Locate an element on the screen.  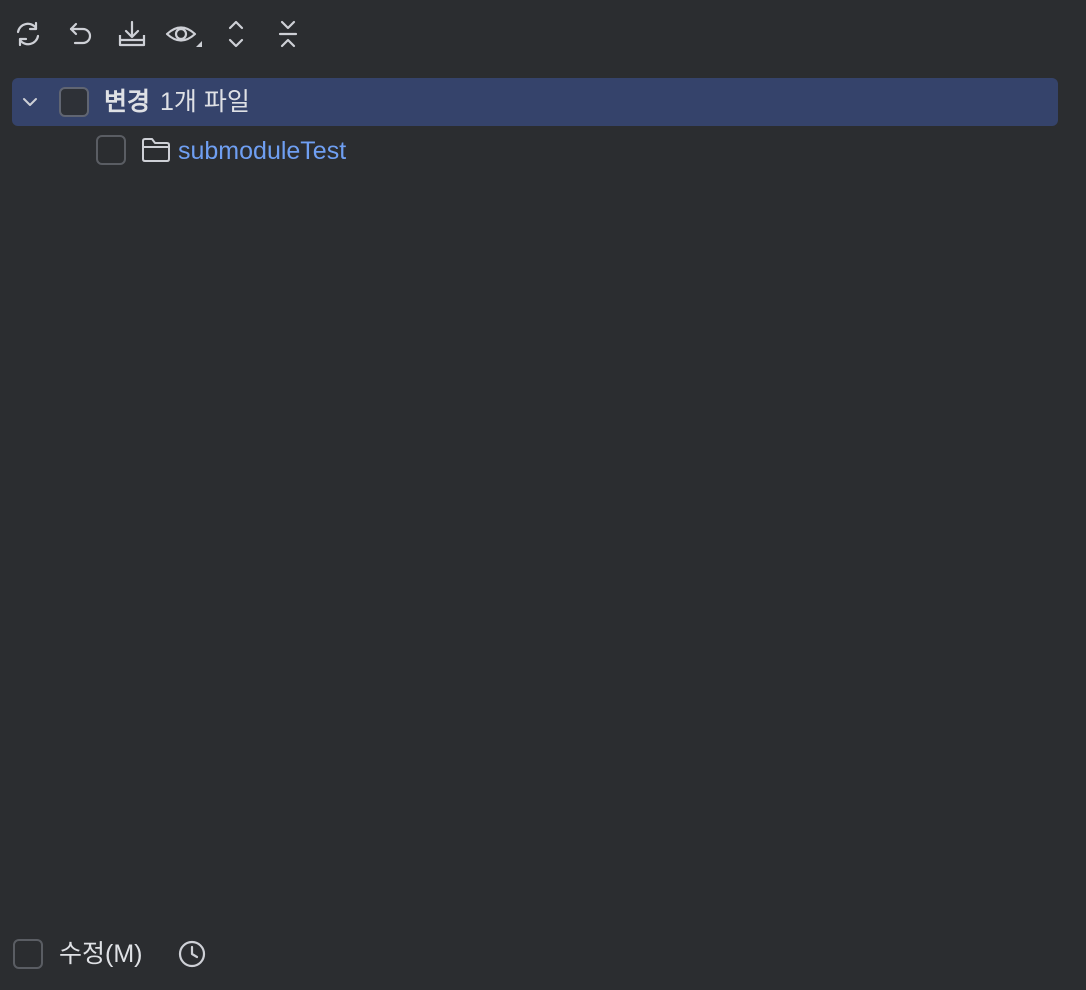
expand-all-icon is located at coordinates (236, 34).